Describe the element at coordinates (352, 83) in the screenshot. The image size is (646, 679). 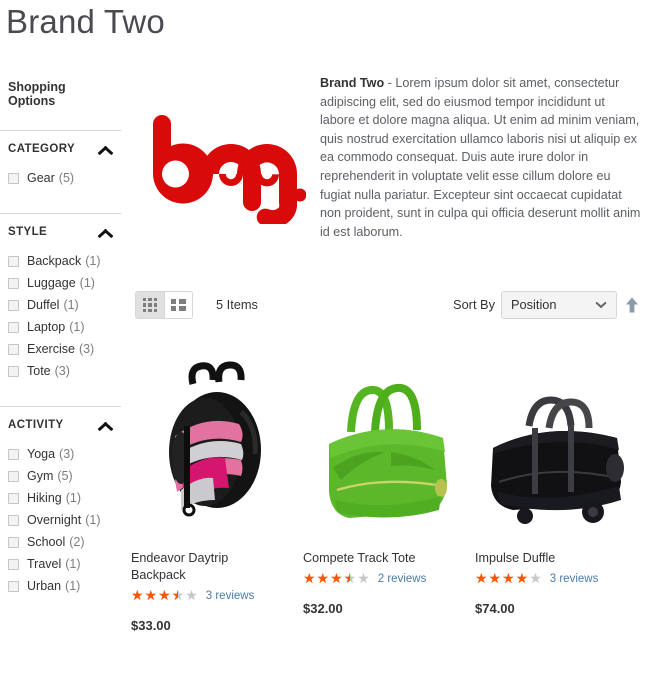
I see `brand-description-lead: Brand Two` at that location.